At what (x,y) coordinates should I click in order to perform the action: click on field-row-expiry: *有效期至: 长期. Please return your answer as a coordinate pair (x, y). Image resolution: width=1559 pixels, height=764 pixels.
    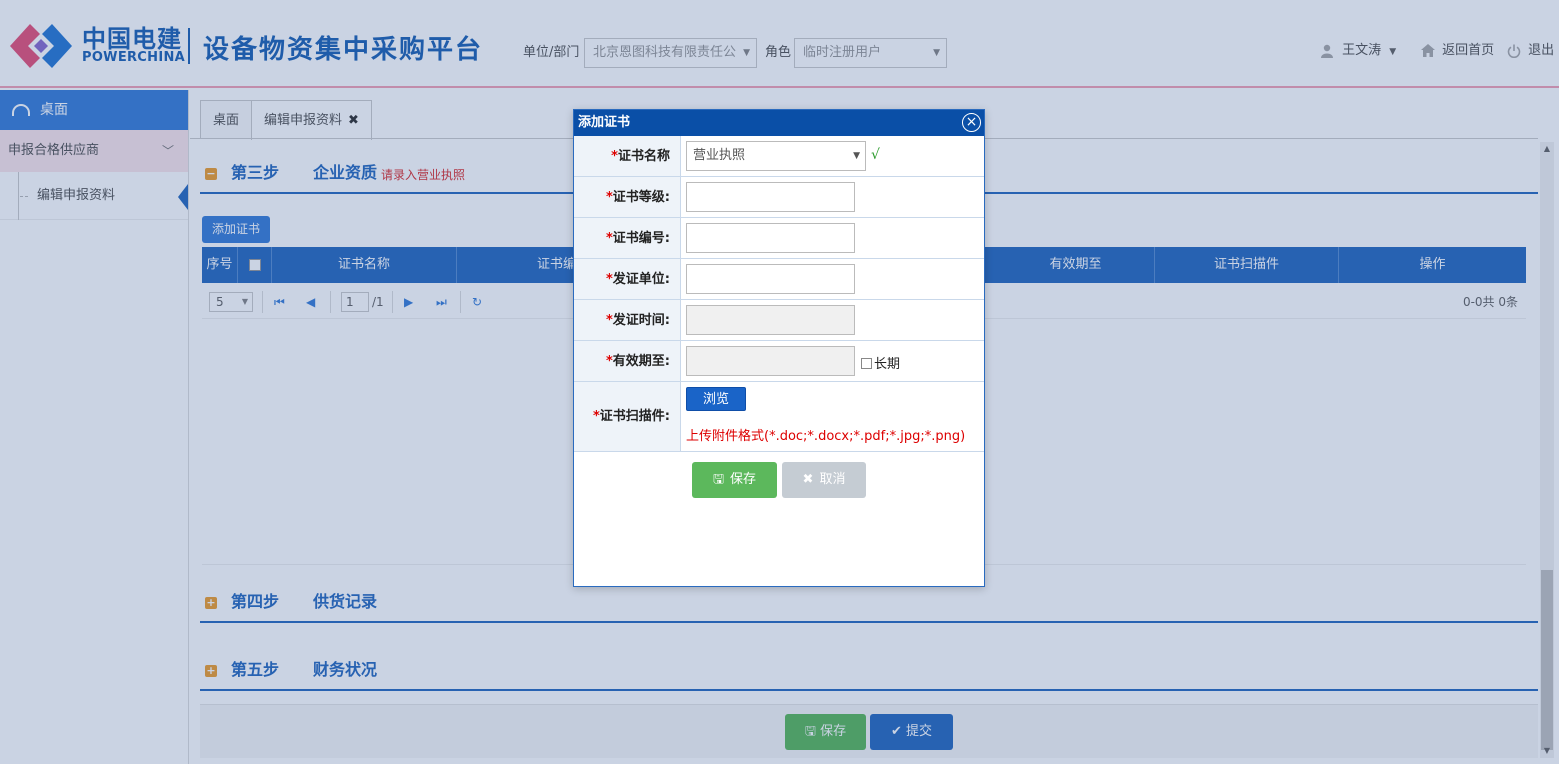
    Looking at the image, I should click on (779, 361).